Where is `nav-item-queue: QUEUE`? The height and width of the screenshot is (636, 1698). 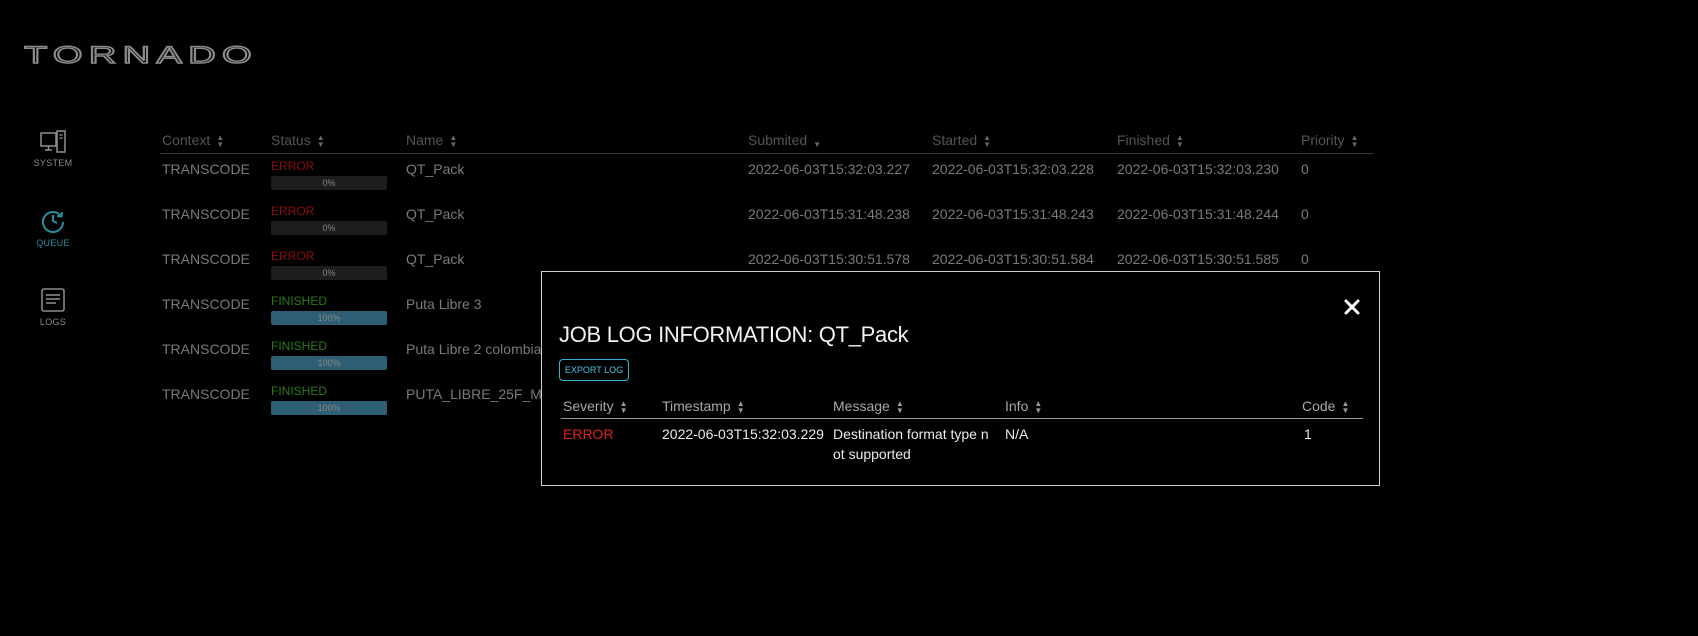 nav-item-queue: QUEUE is located at coordinates (53, 228).